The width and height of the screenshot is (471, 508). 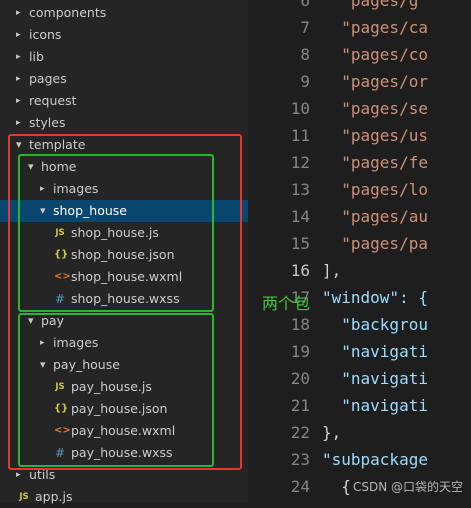 I want to click on line-number: 12, so click(x=300, y=162).